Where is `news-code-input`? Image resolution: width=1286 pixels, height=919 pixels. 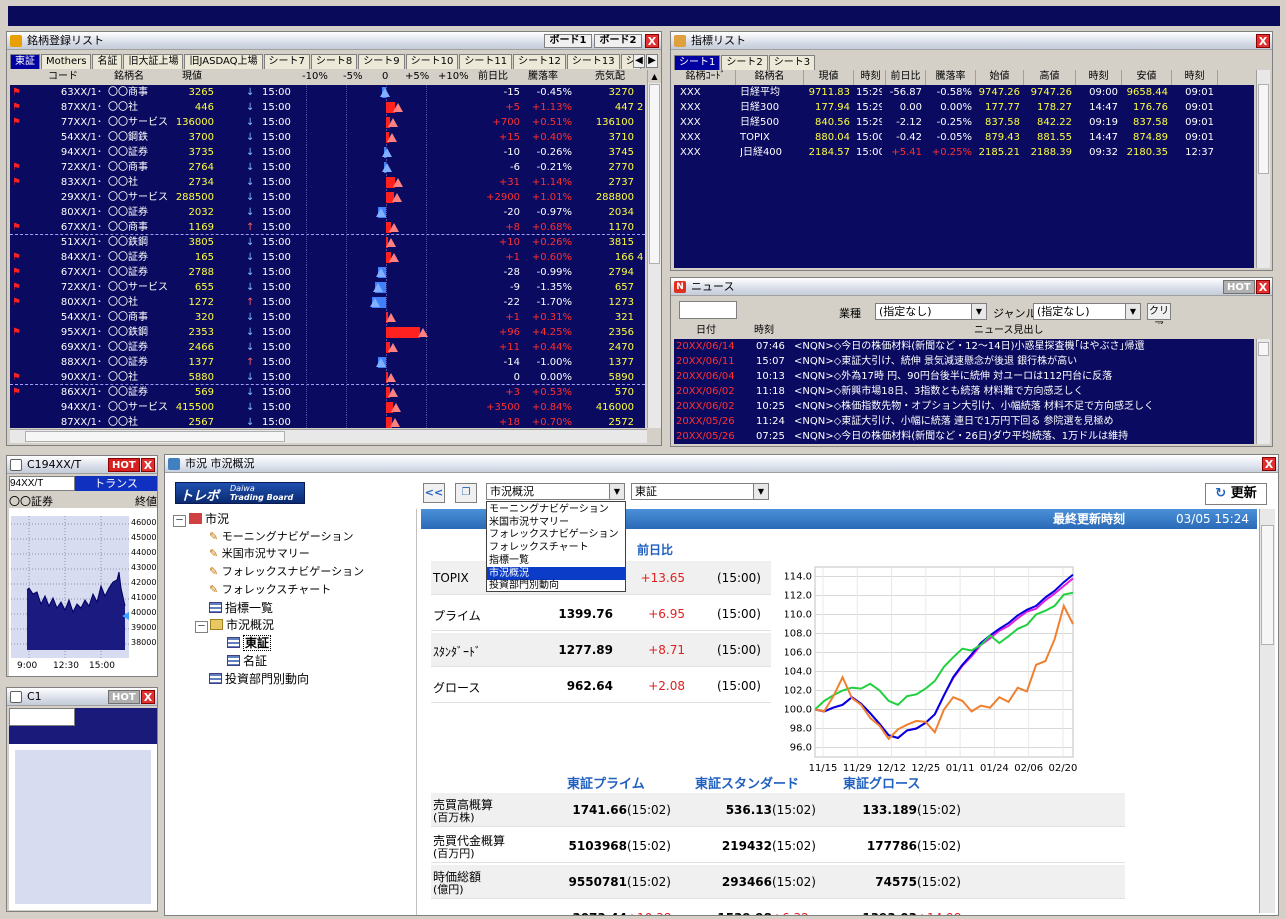 news-code-input is located at coordinates (708, 310).